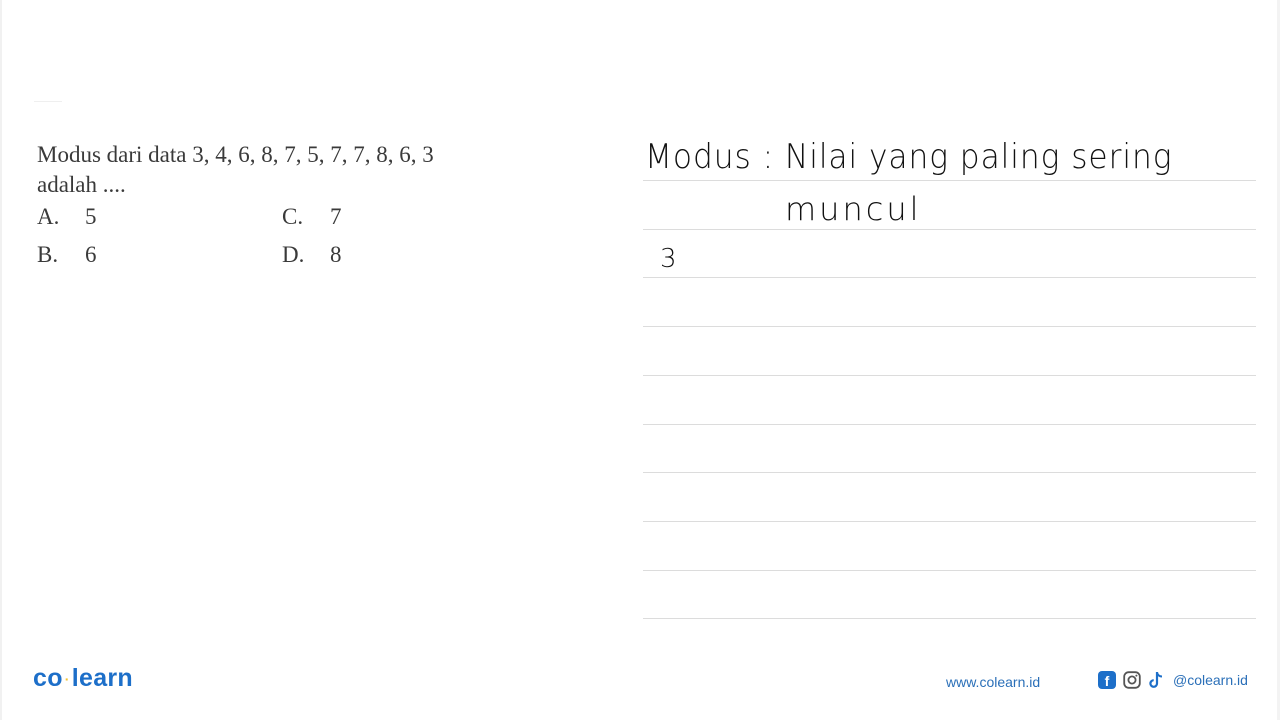 The width and height of the screenshot is (1280, 720). Describe the element at coordinates (293, 254) in the screenshot. I see `option-letter: D.` at that location.